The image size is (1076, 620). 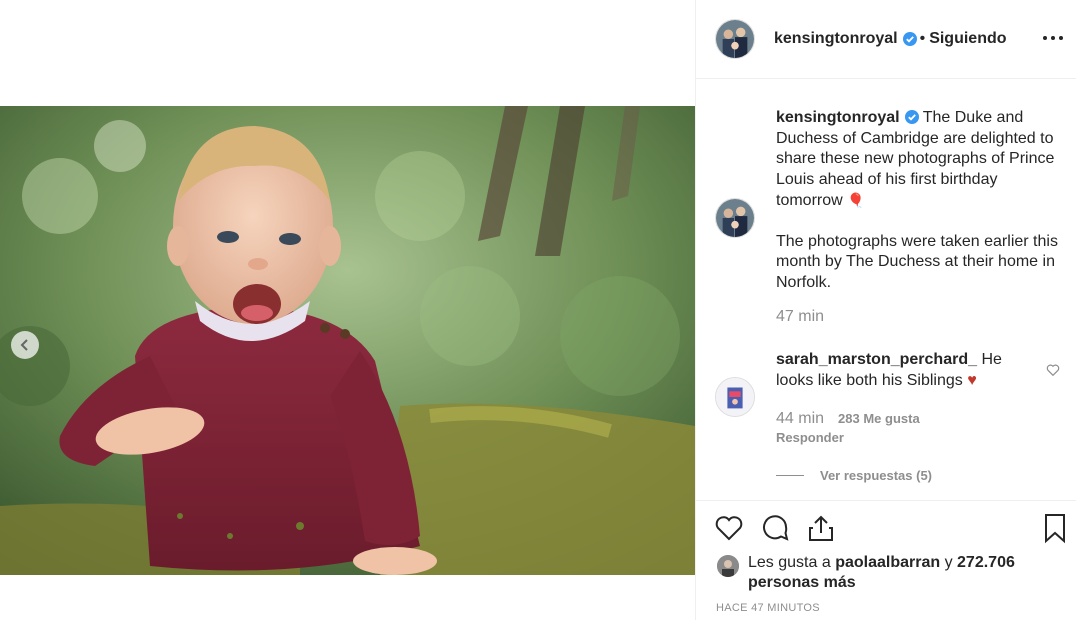 I want to click on post-header: kensingtonroyal • Siguiendo, so click(x=886, y=39).